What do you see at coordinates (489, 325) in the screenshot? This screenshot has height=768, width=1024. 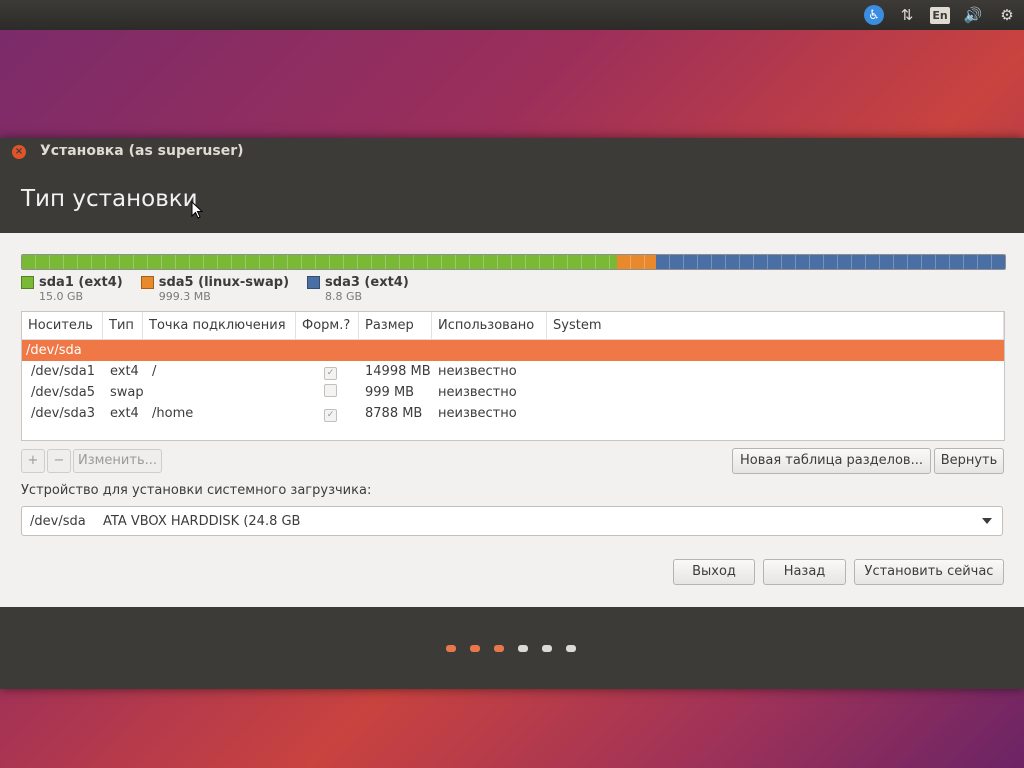 I see `column-header: Использовано` at bounding box center [489, 325].